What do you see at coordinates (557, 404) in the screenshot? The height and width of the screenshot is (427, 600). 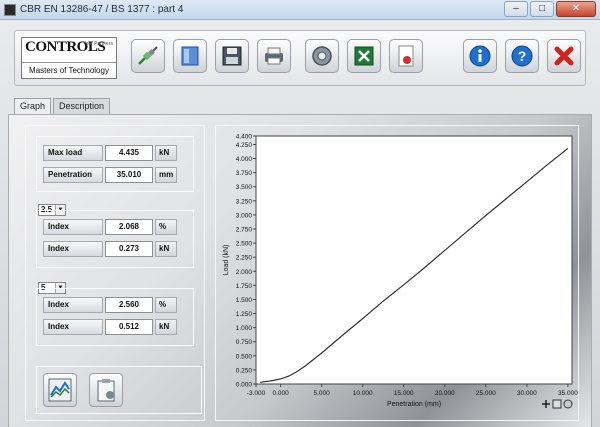 I see `zoom-tool-icon` at bounding box center [557, 404].